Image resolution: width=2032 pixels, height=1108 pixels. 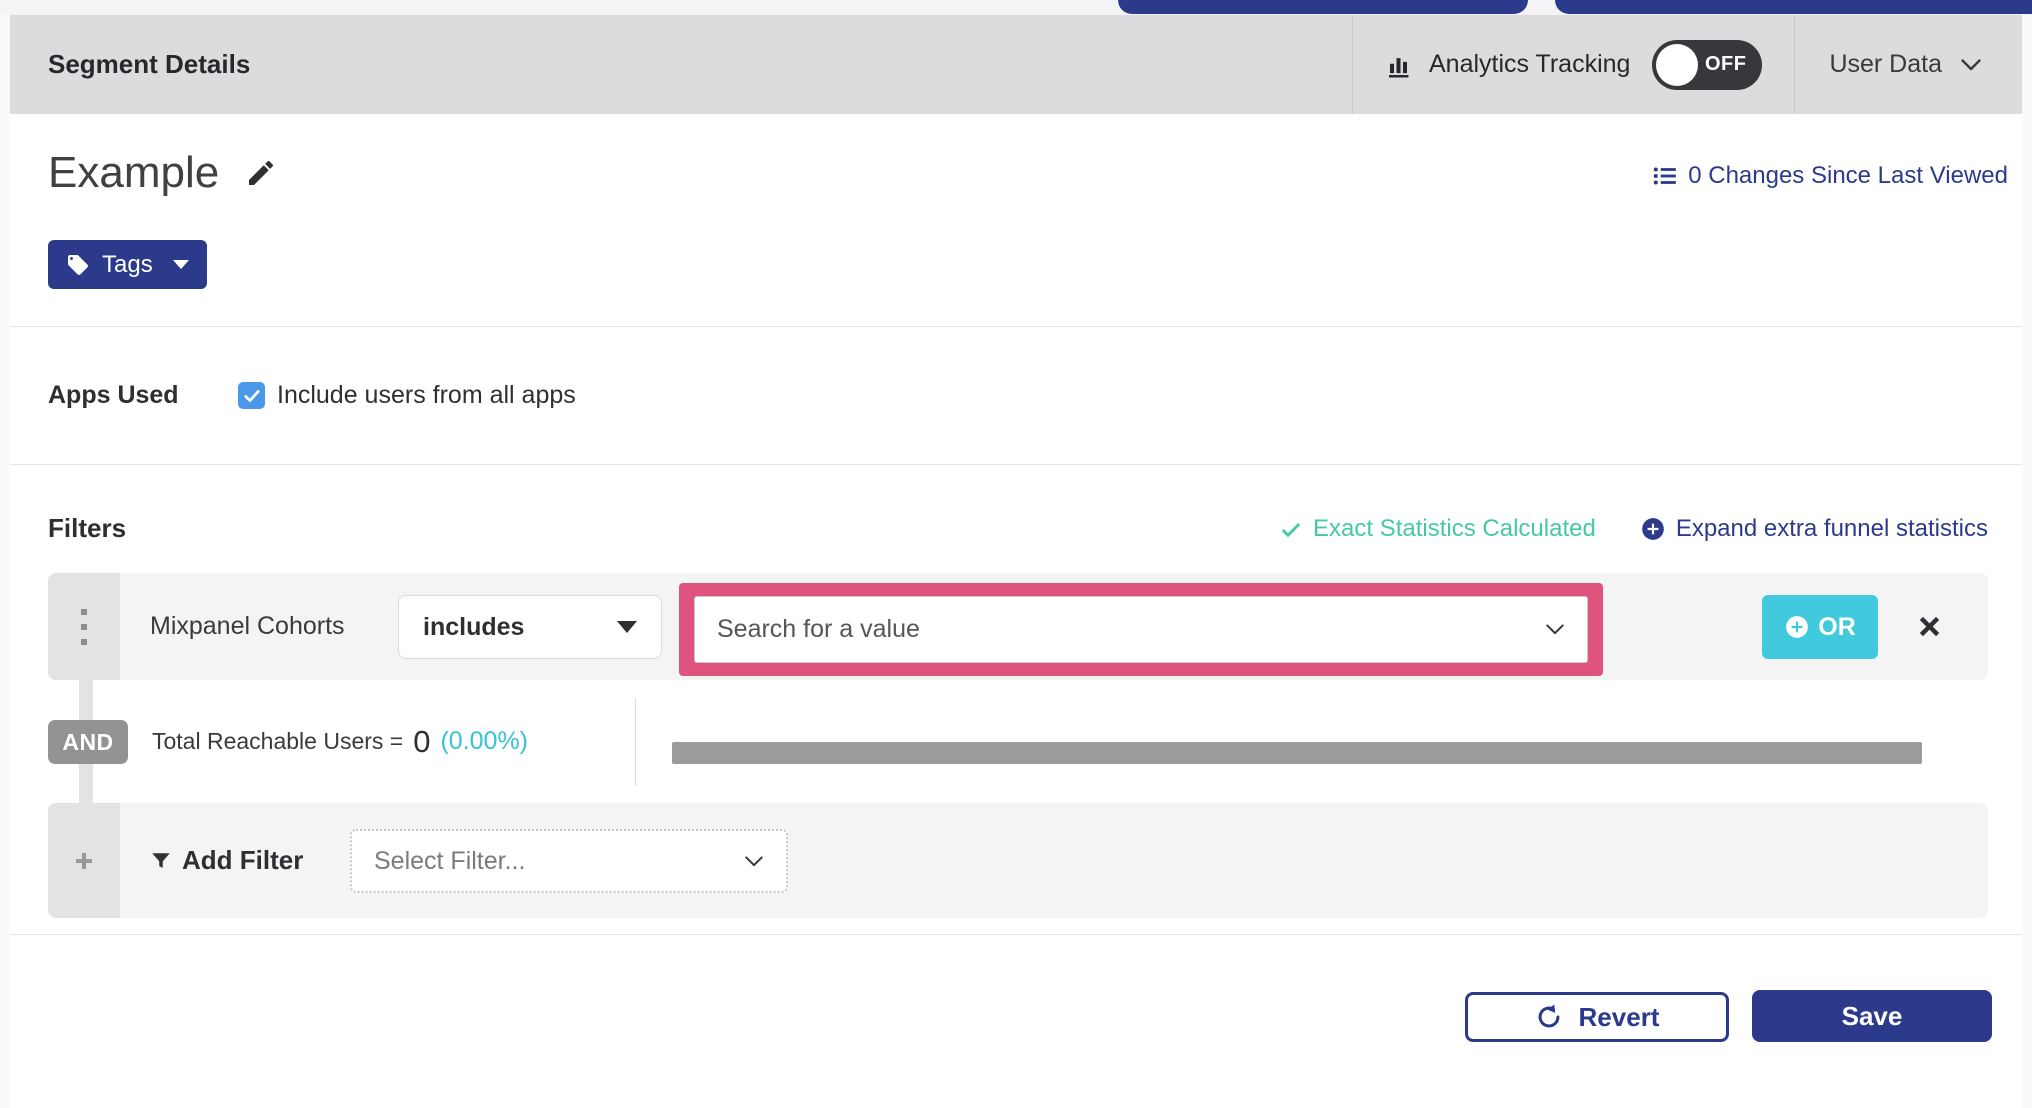 What do you see at coordinates (422, 741) in the screenshot?
I see `reachable-value: 0` at bounding box center [422, 741].